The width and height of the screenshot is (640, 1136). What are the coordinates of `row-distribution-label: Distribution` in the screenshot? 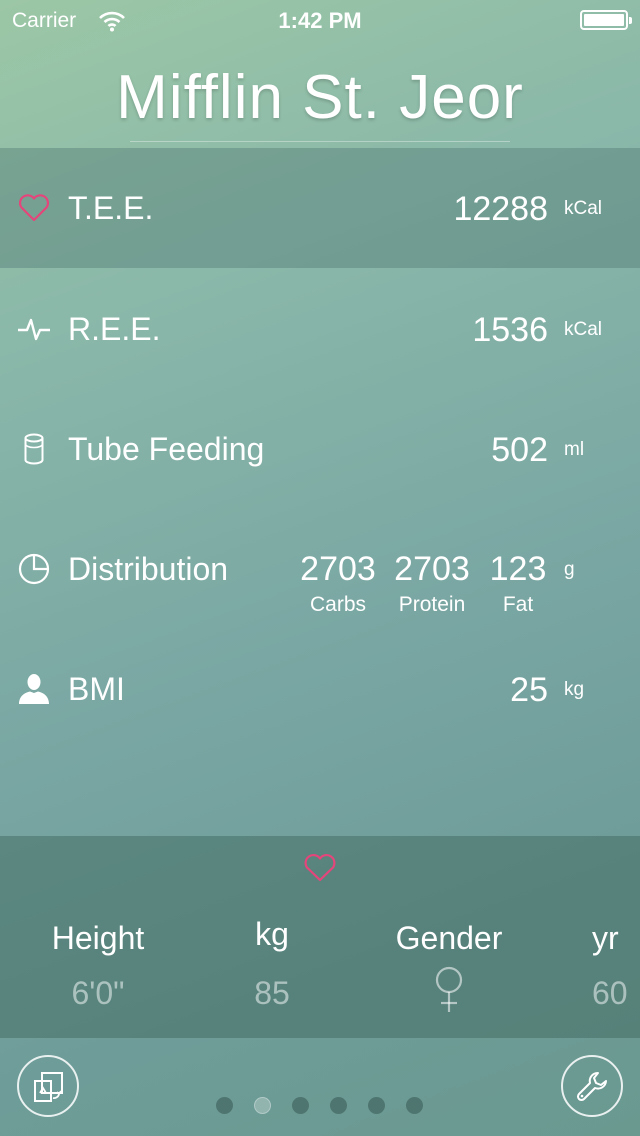 It's located at (148, 569).